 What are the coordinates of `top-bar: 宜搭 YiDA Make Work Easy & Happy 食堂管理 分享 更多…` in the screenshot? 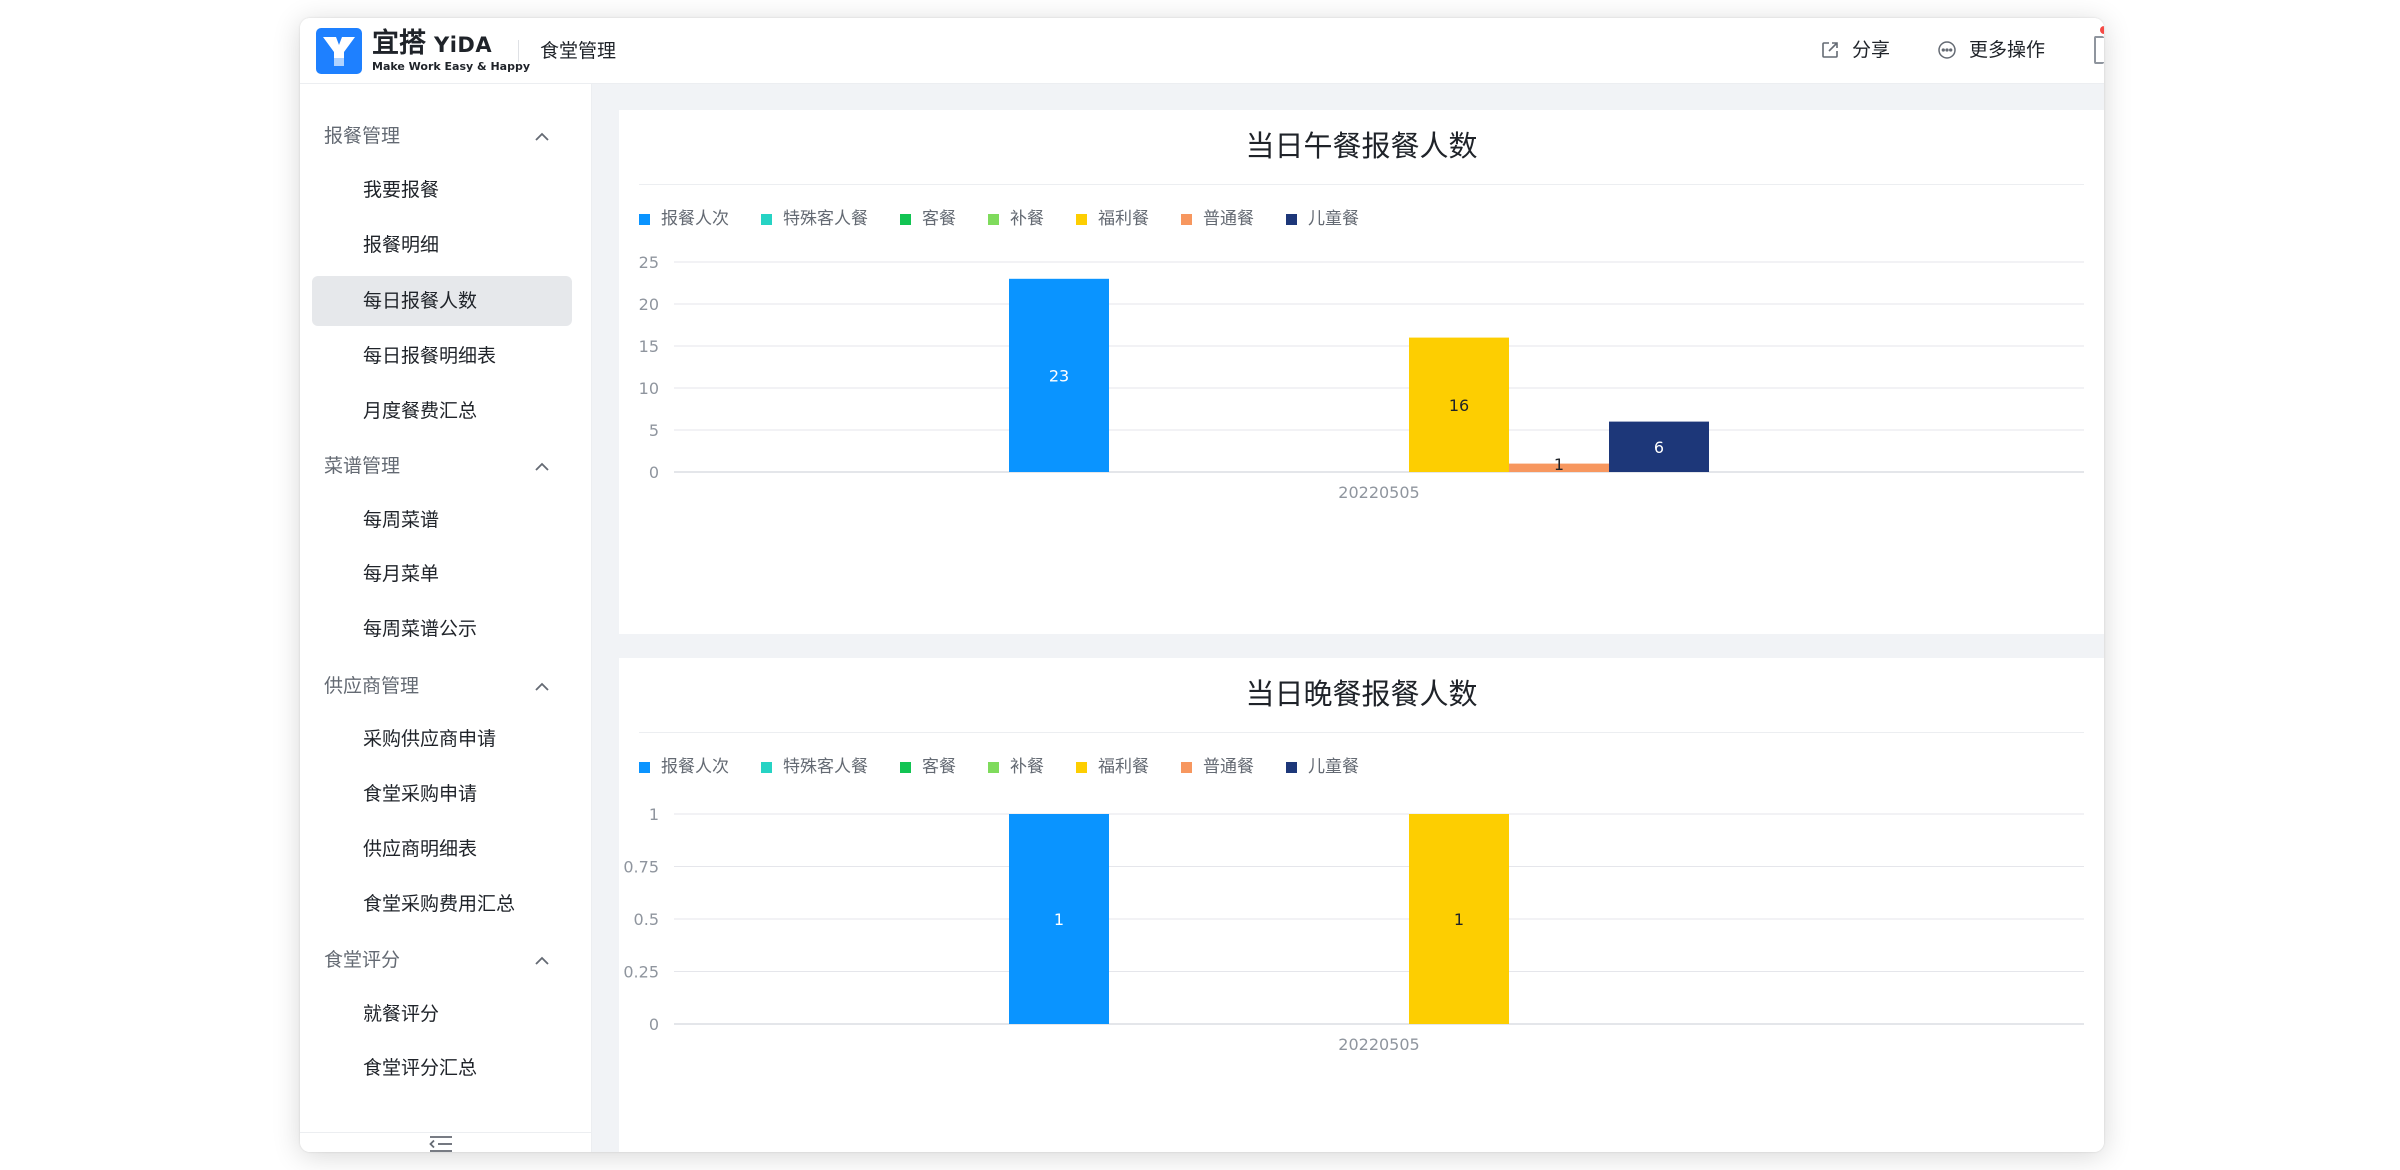 It's located at (1202, 51).